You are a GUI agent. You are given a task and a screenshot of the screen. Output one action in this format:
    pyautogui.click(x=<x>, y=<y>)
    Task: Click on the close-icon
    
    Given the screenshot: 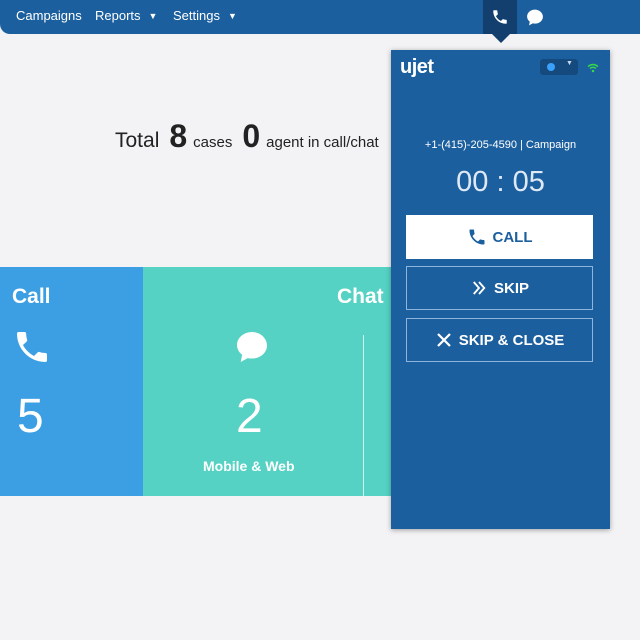 What is the action you would take?
    pyautogui.click(x=444, y=340)
    